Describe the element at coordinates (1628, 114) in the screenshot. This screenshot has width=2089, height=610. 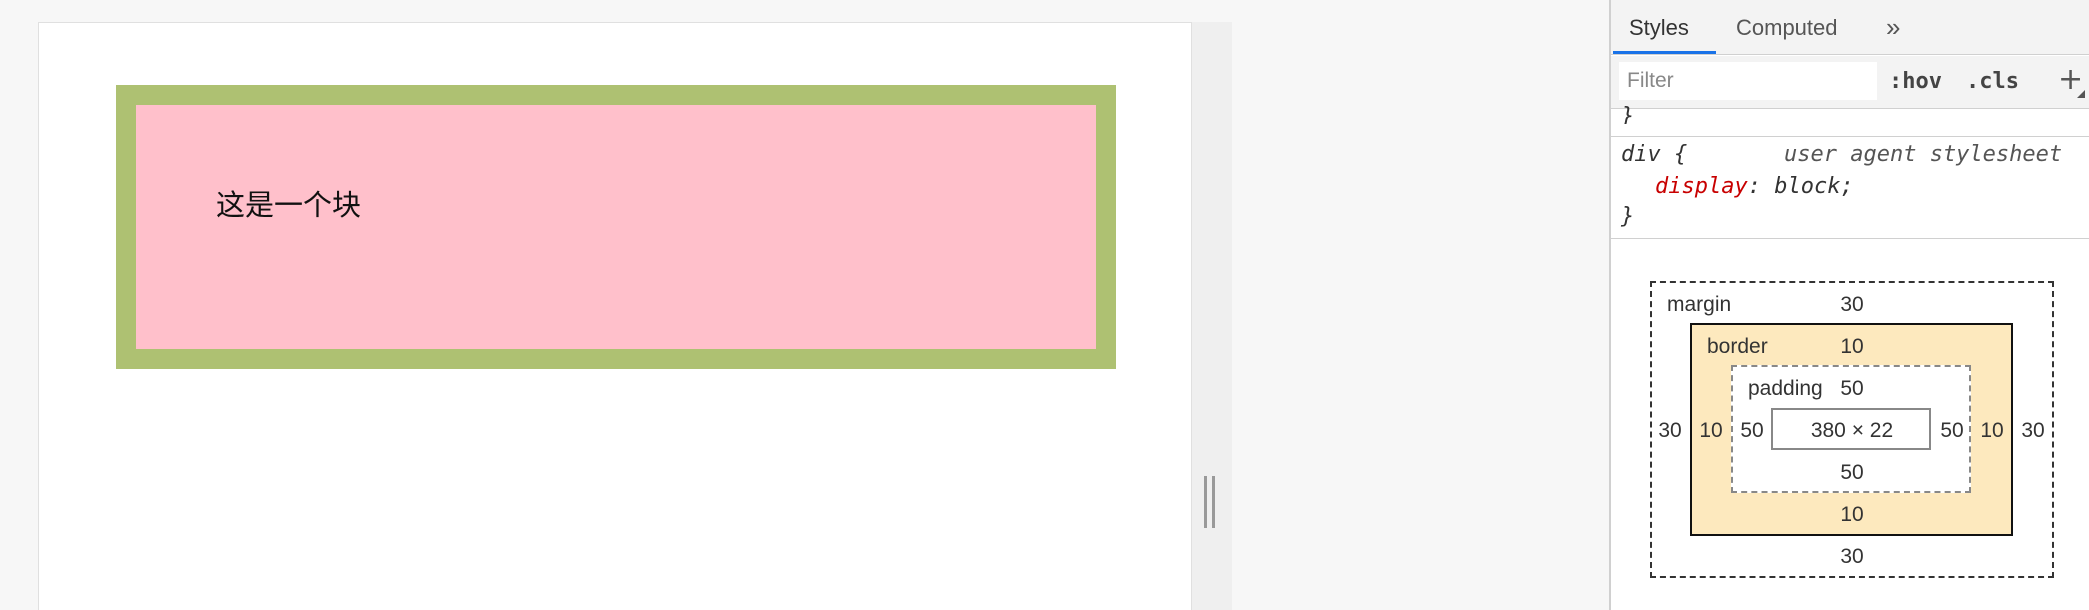
I see `previous-rule-close: }` at that location.